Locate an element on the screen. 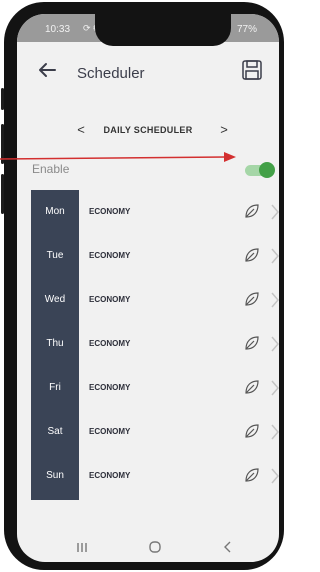  day-label: Tue is located at coordinates (55, 255).